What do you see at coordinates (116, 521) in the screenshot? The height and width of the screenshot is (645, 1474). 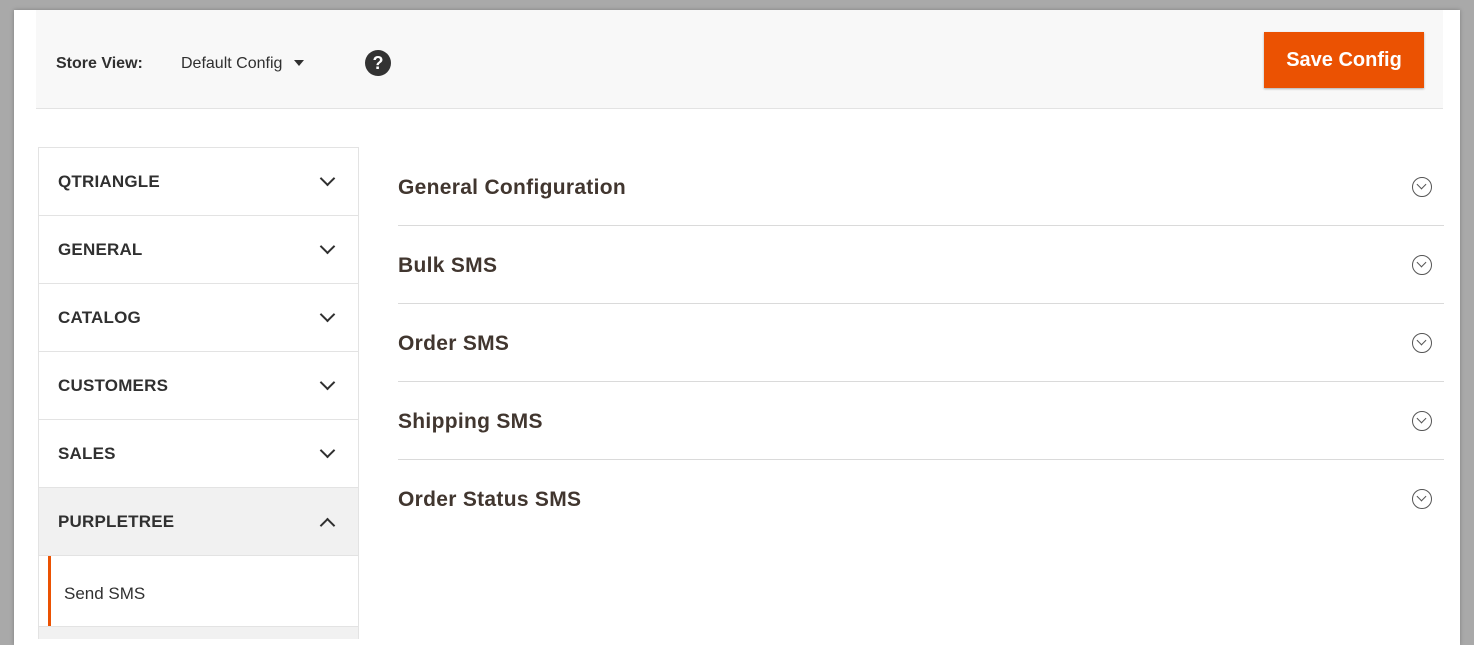 I see `sidebar-tab-label: PURPLETREE` at bounding box center [116, 521].